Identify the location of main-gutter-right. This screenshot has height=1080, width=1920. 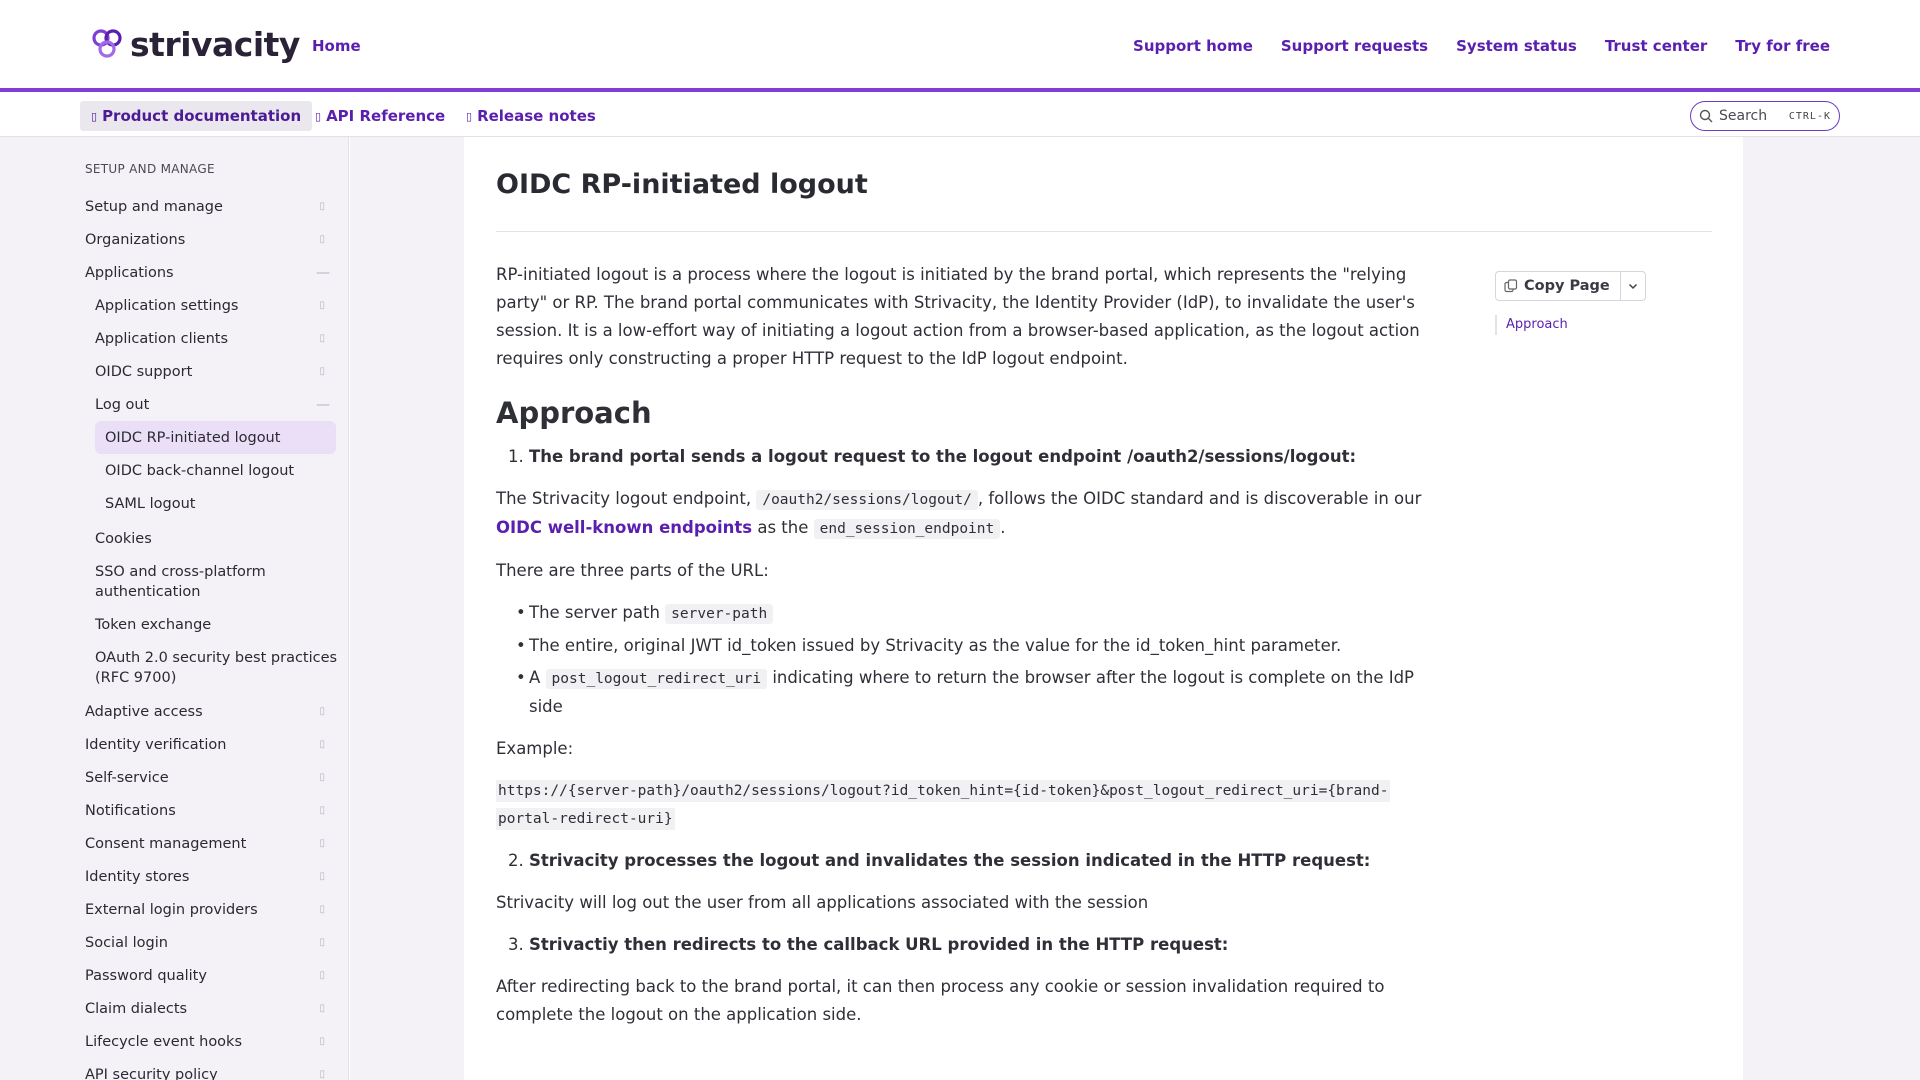
(1831, 608).